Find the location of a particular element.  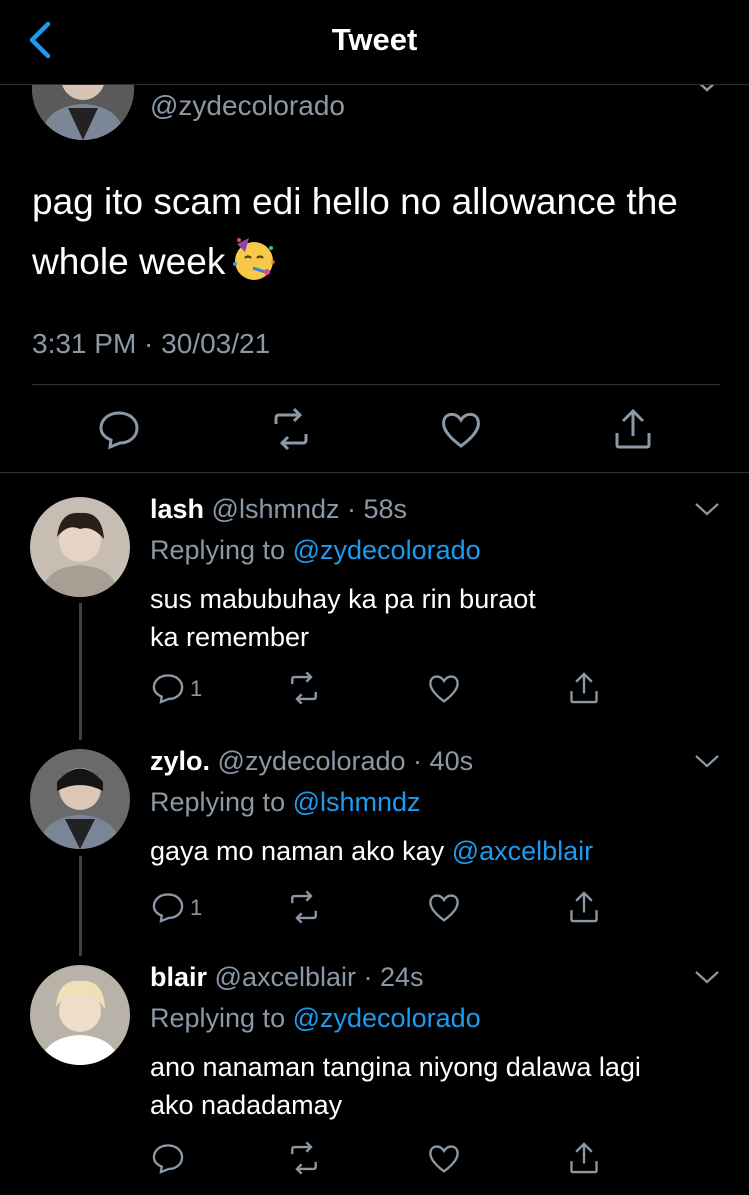

reply-avatar-lash is located at coordinates (80, 547).